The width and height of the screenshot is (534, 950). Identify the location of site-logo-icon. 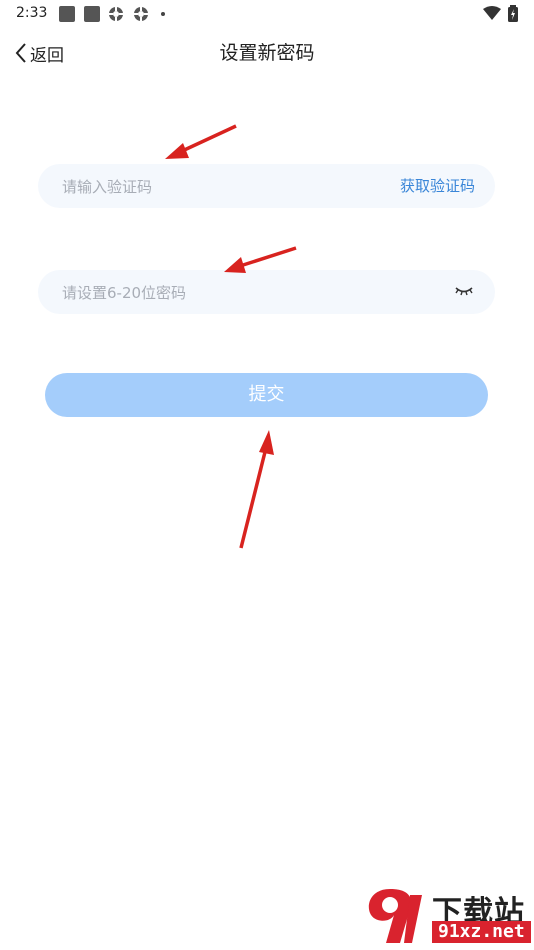
(395, 916).